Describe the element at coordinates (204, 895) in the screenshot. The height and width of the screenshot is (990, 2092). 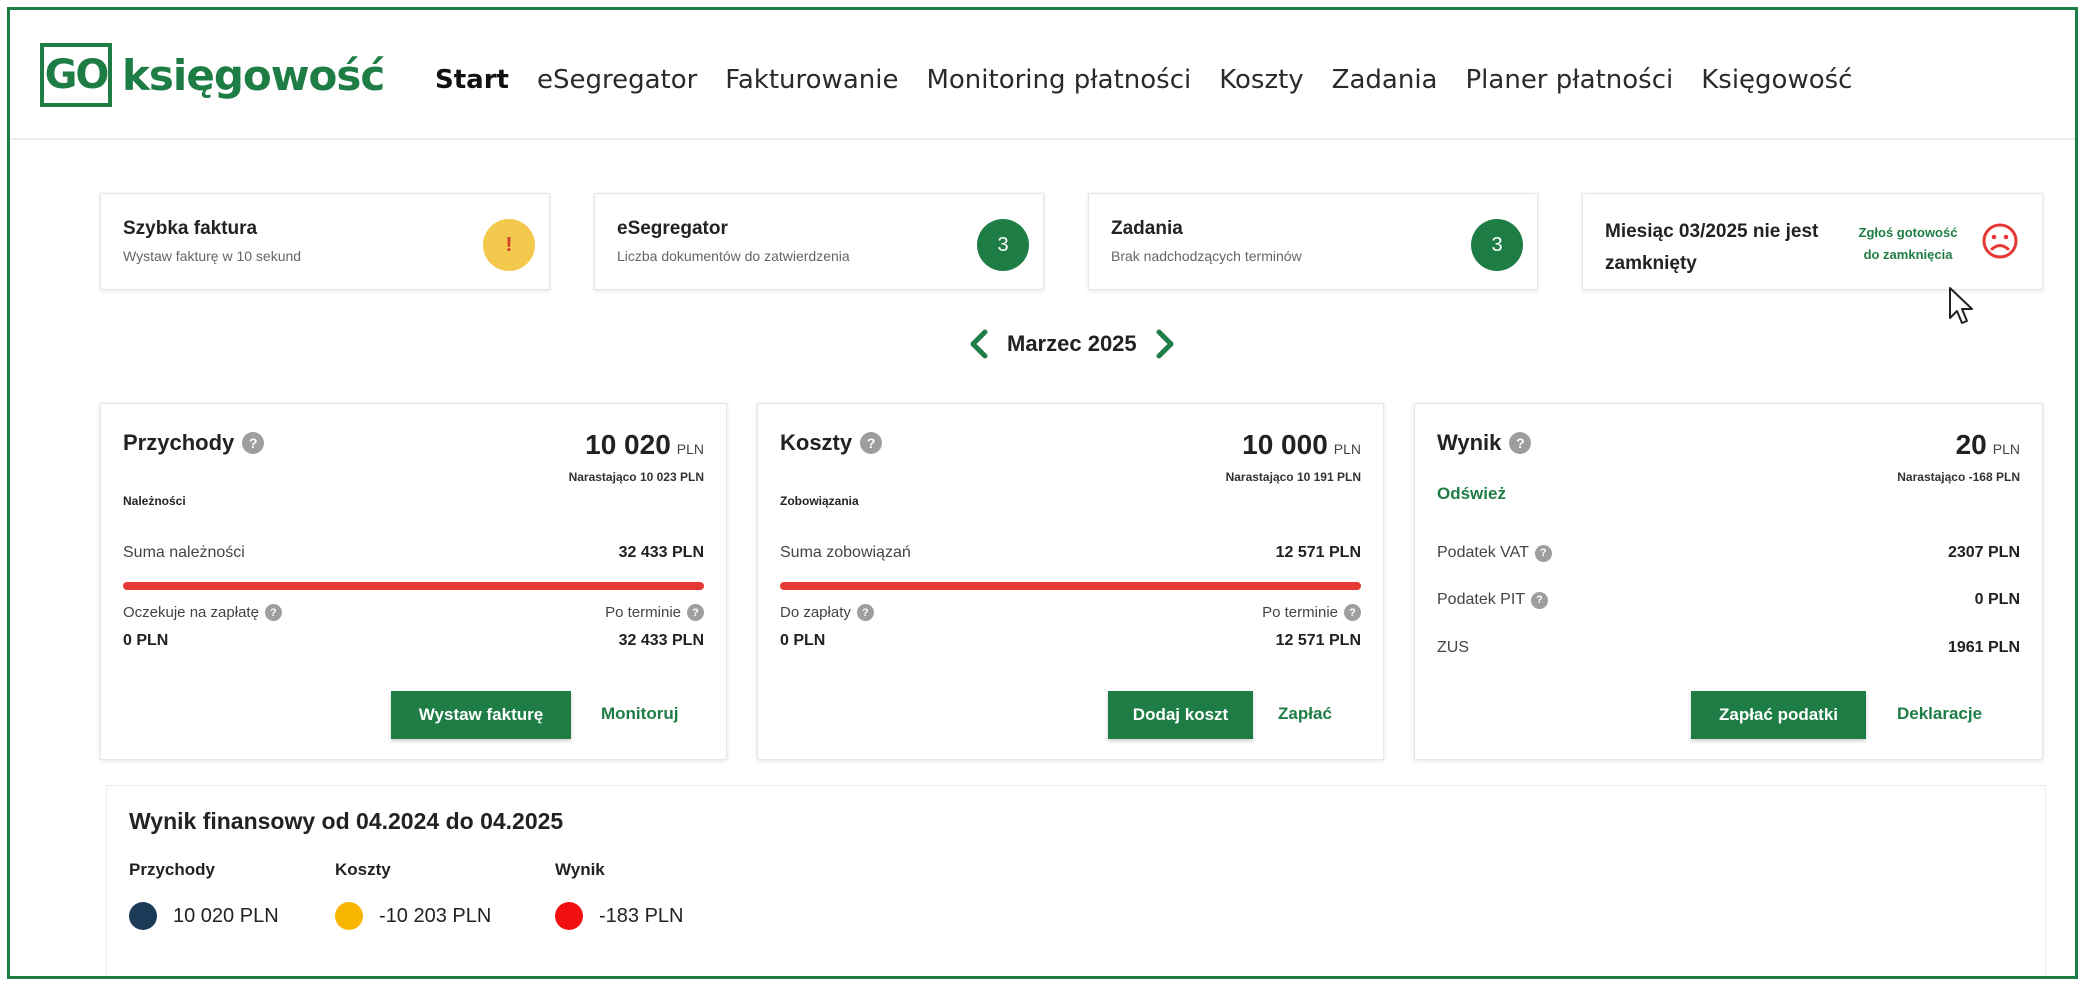
I see `legend-revenue: Przychody 10 020 PLN` at that location.